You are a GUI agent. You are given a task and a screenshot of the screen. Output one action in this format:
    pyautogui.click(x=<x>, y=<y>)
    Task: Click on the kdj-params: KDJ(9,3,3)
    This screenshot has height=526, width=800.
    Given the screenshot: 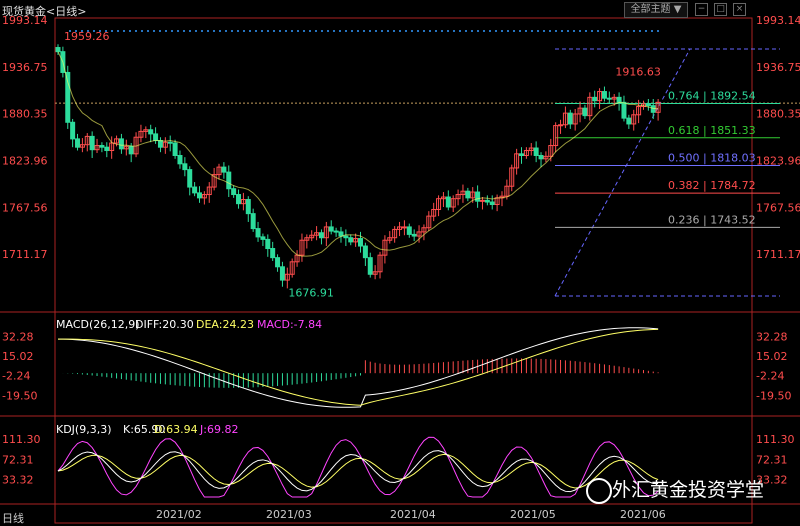 What is the action you would take?
    pyautogui.click(x=84, y=429)
    